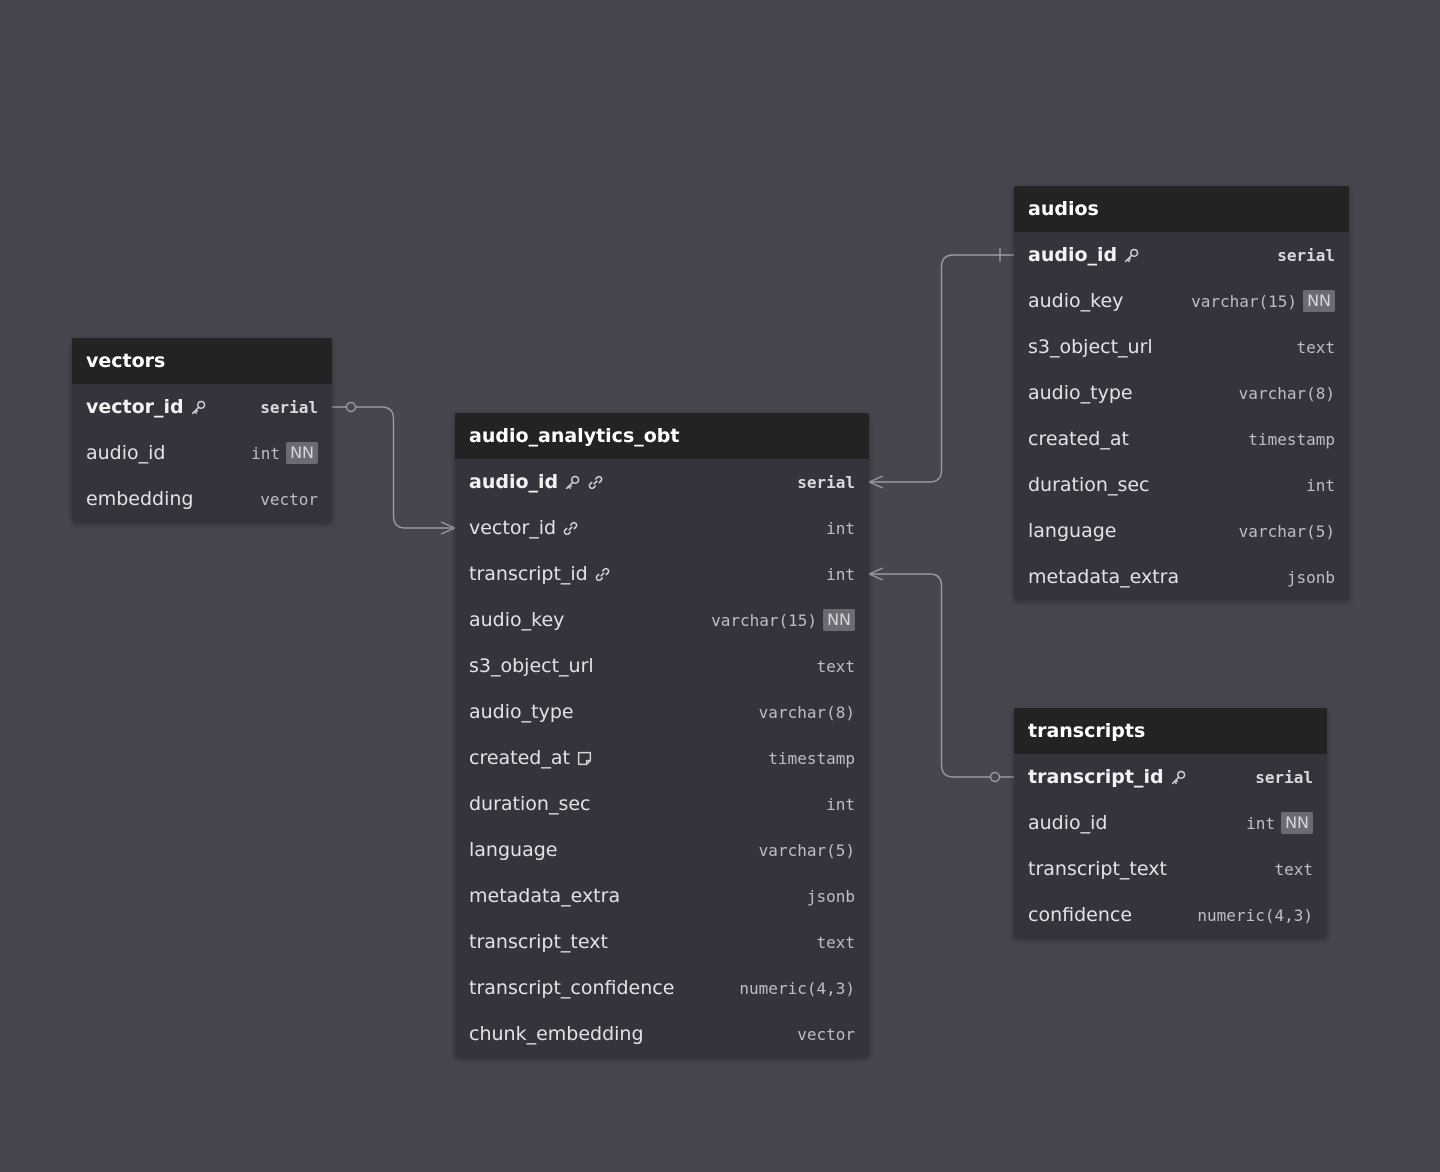  Describe the element at coordinates (202, 499) in the screenshot. I see `column-row-embedding: embedding vector` at that location.